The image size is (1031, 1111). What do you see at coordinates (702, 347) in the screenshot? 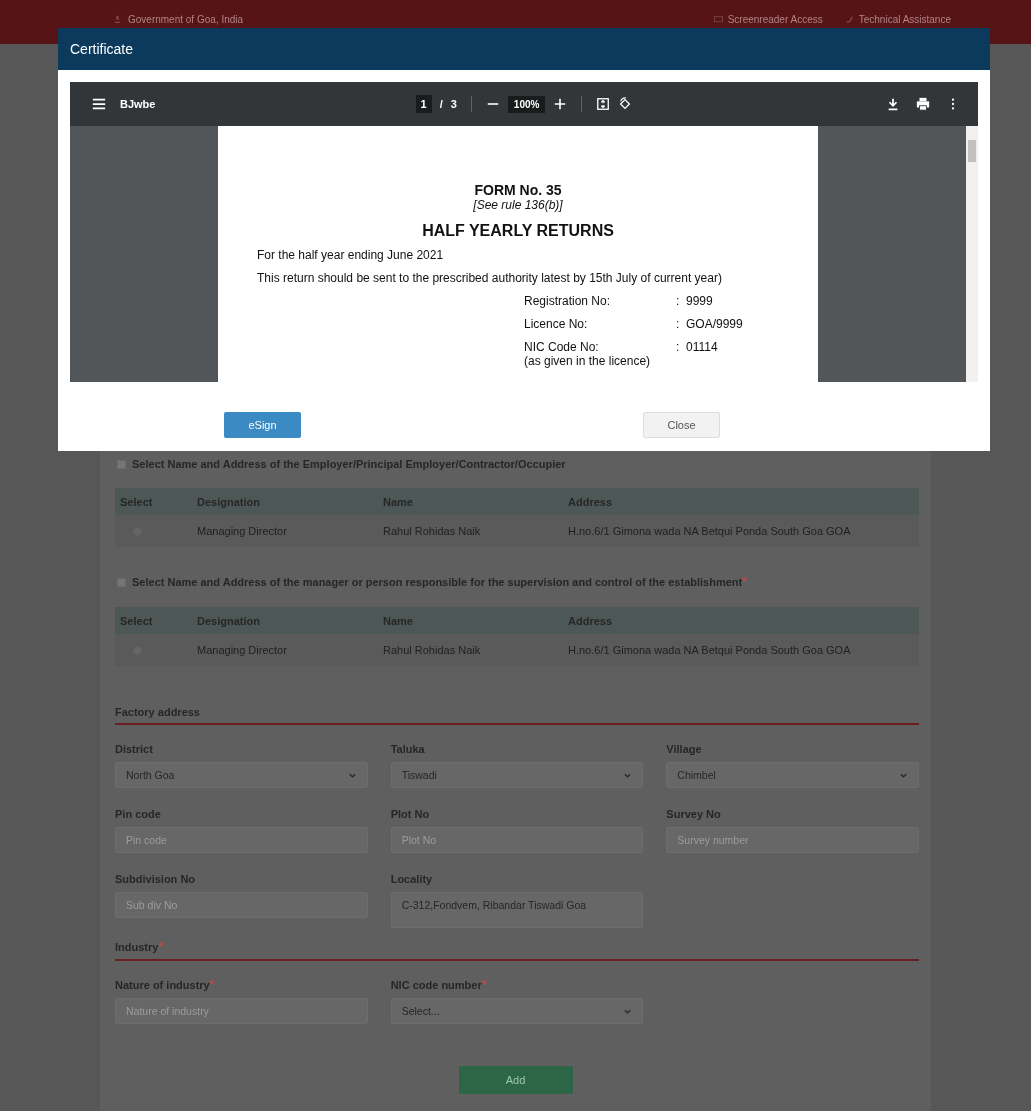
I see `field-value: 01114` at bounding box center [702, 347].